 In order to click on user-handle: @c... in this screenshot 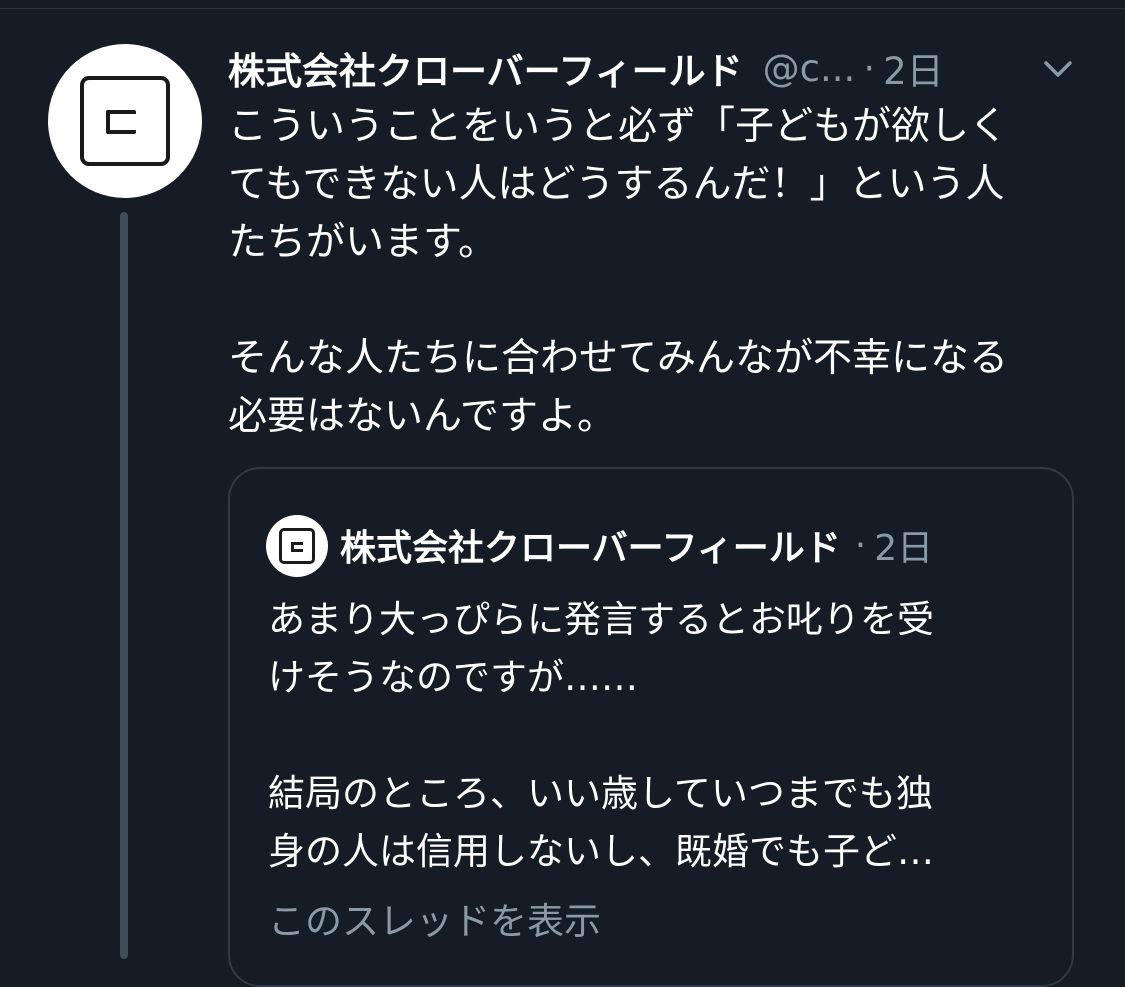, I will do `click(809, 68)`.